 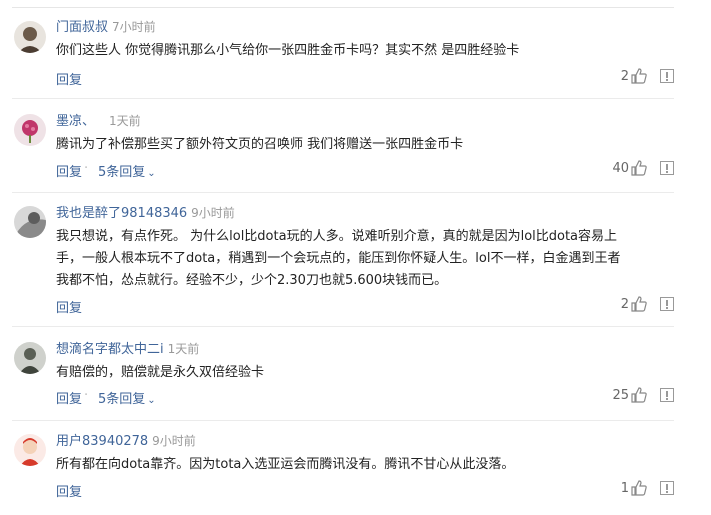 What do you see at coordinates (110, 349) in the screenshot?
I see `comment-username: 想滴名字都太中二i` at bounding box center [110, 349].